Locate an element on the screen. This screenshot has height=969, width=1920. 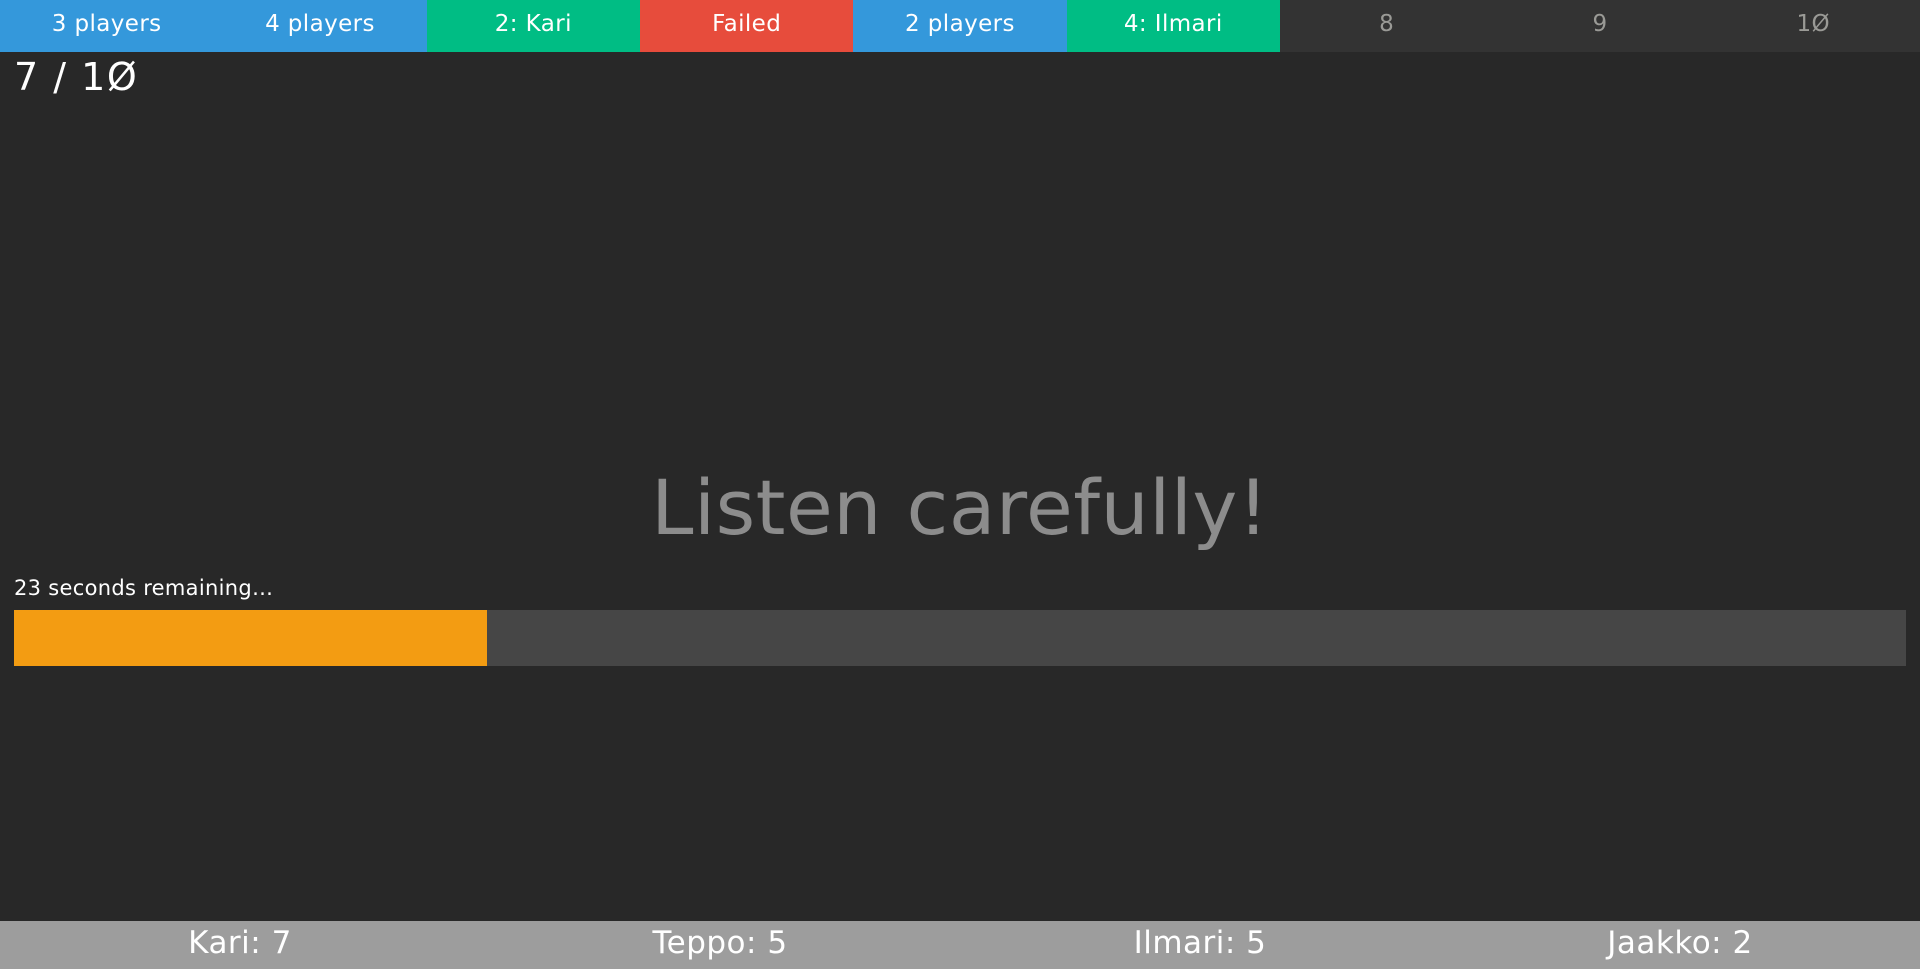
scoreboard-player: Teppo: 5 is located at coordinates (720, 943).